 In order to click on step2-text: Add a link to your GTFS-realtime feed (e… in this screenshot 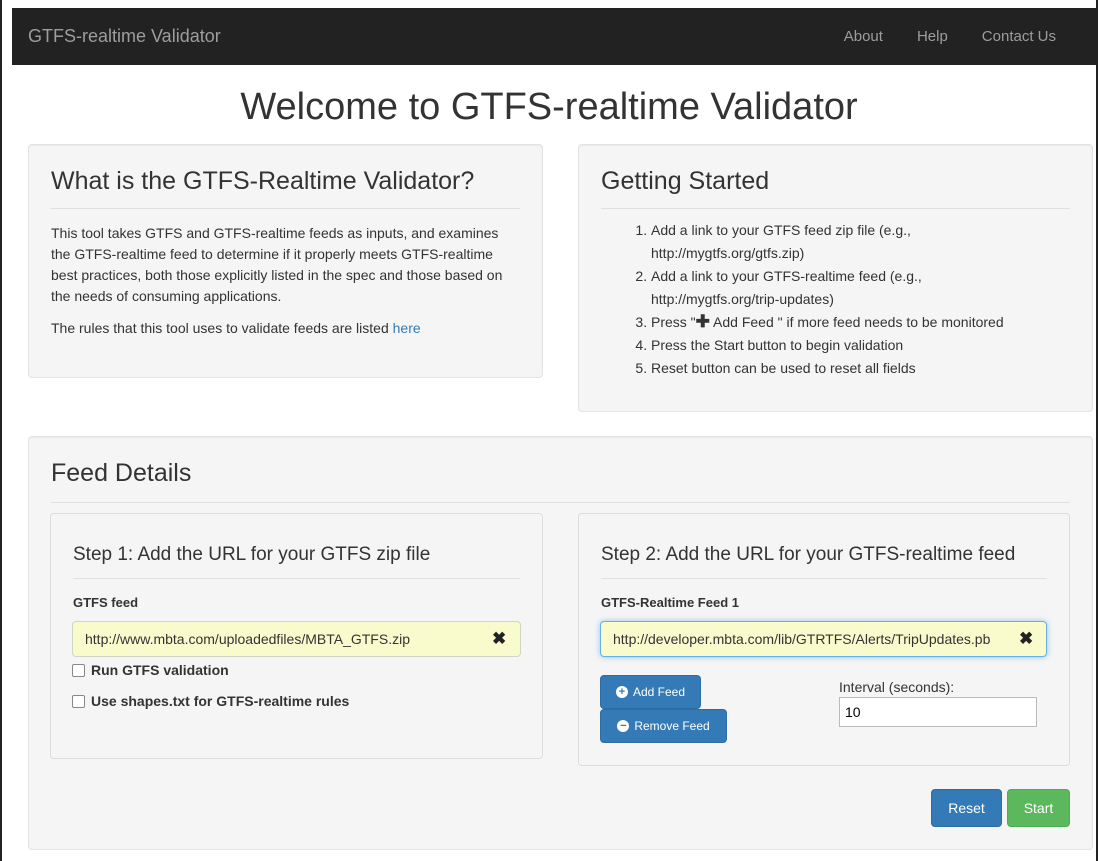, I will do `click(786, 276)`.